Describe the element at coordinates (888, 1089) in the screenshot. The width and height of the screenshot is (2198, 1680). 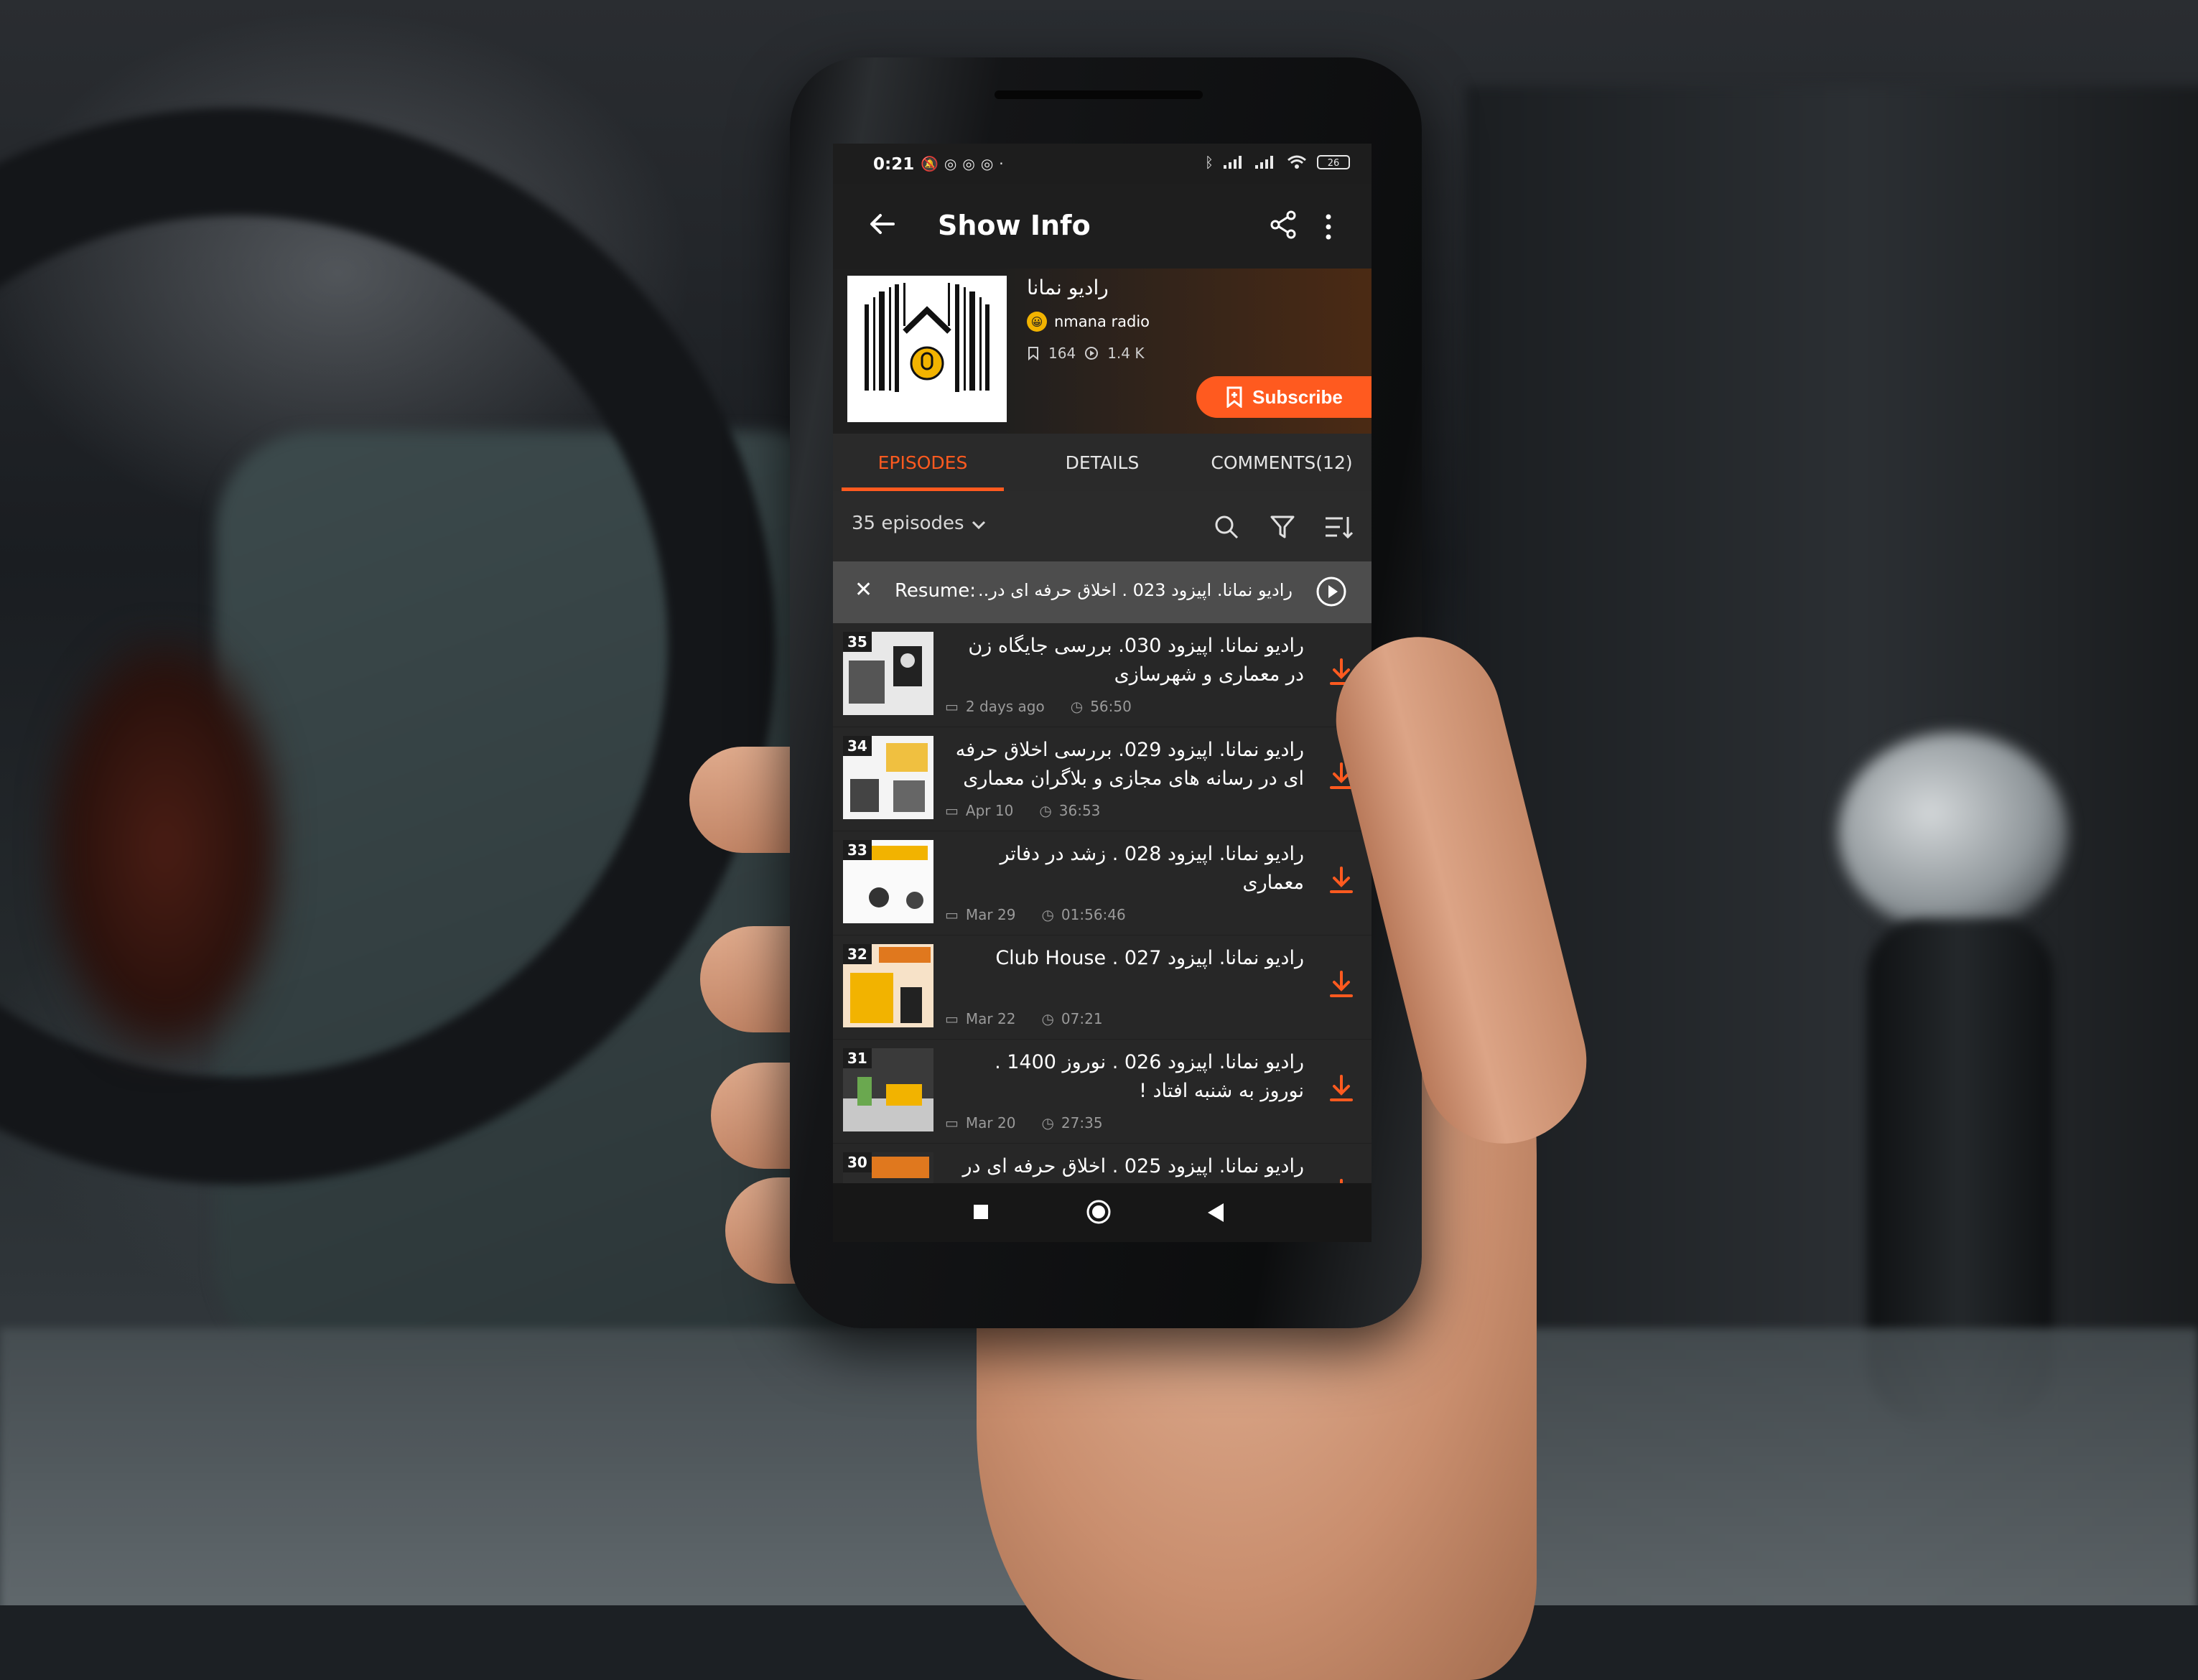
I see `episode-thumbnail: 31` at that location.